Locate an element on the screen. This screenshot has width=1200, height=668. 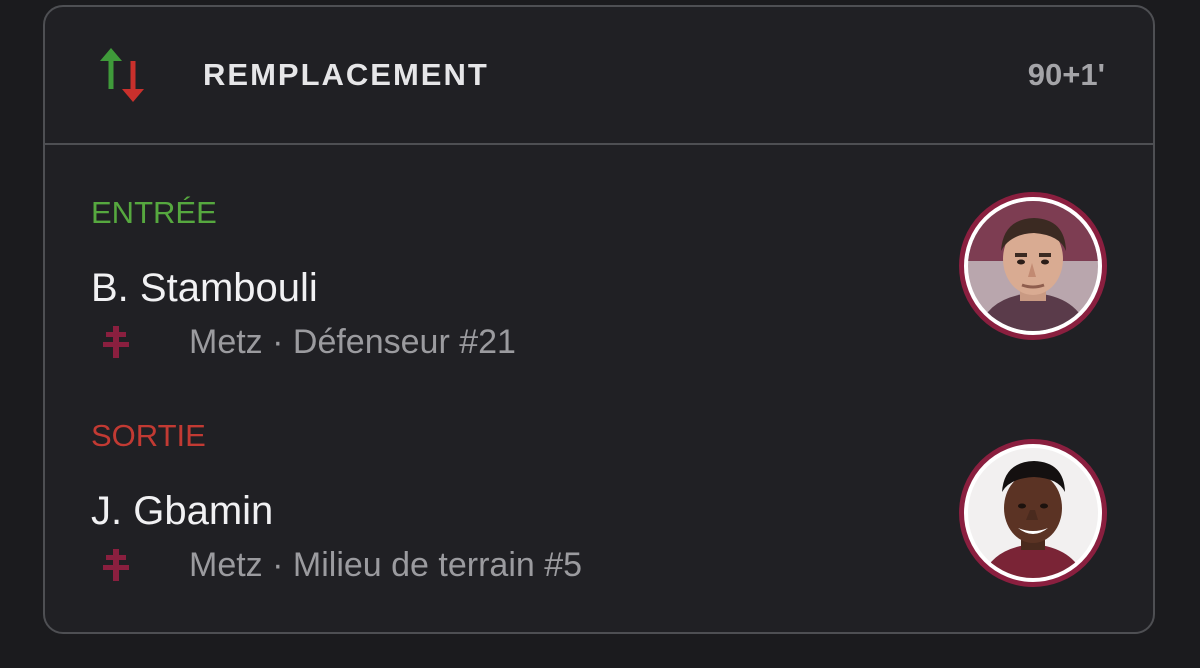
player-in-photo is located at coordinates (1033, 266).